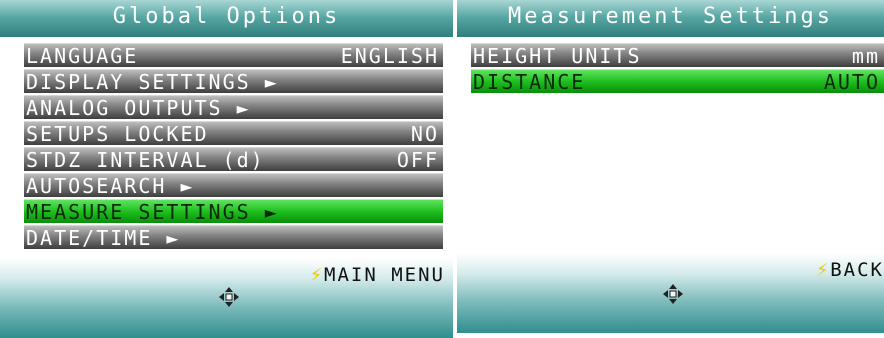 Image resolution: width=884 pixels, height=338 pixels. I want to click on screen-title: Global Options, so click(226, 16).